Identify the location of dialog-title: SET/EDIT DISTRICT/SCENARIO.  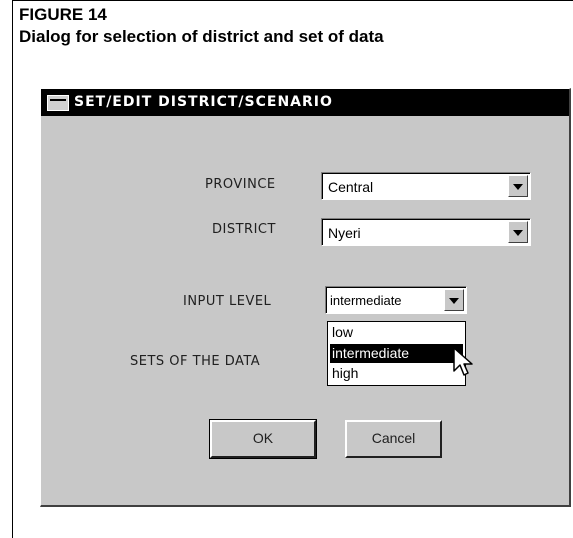
(203, 102).